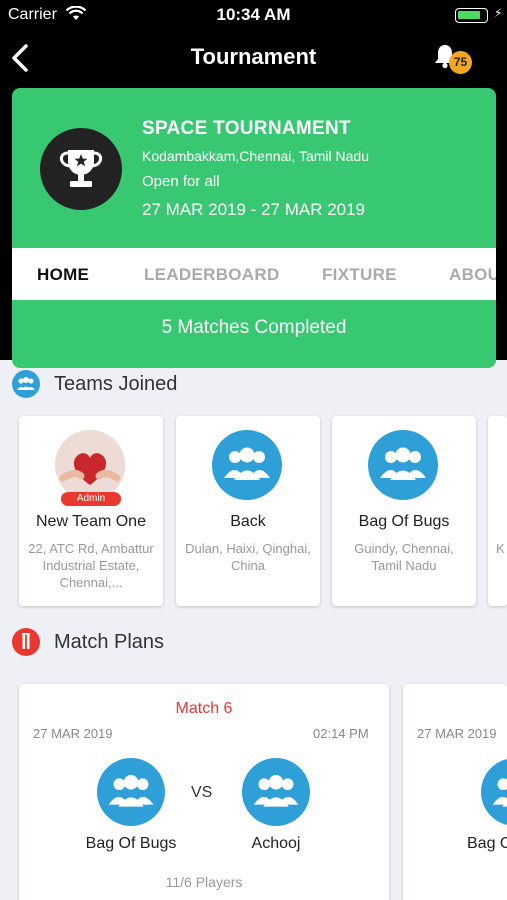 The height and width of the screenshot is (900, 507). I want to click on tournament-eligibility: Open for all, so click(181, 181).